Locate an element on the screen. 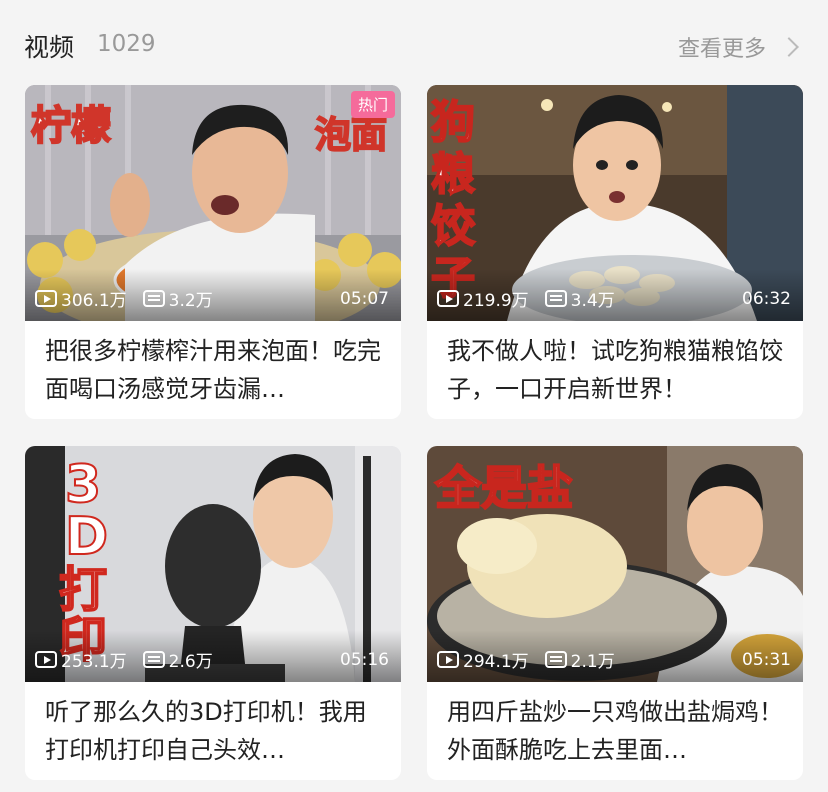 Image resolution: width=828 pixels, height=792 pixels. video-thumbnail: 柠檬 泡面 热门 306.1万 3.2万 05:07 is located at coordinates (213, 203).